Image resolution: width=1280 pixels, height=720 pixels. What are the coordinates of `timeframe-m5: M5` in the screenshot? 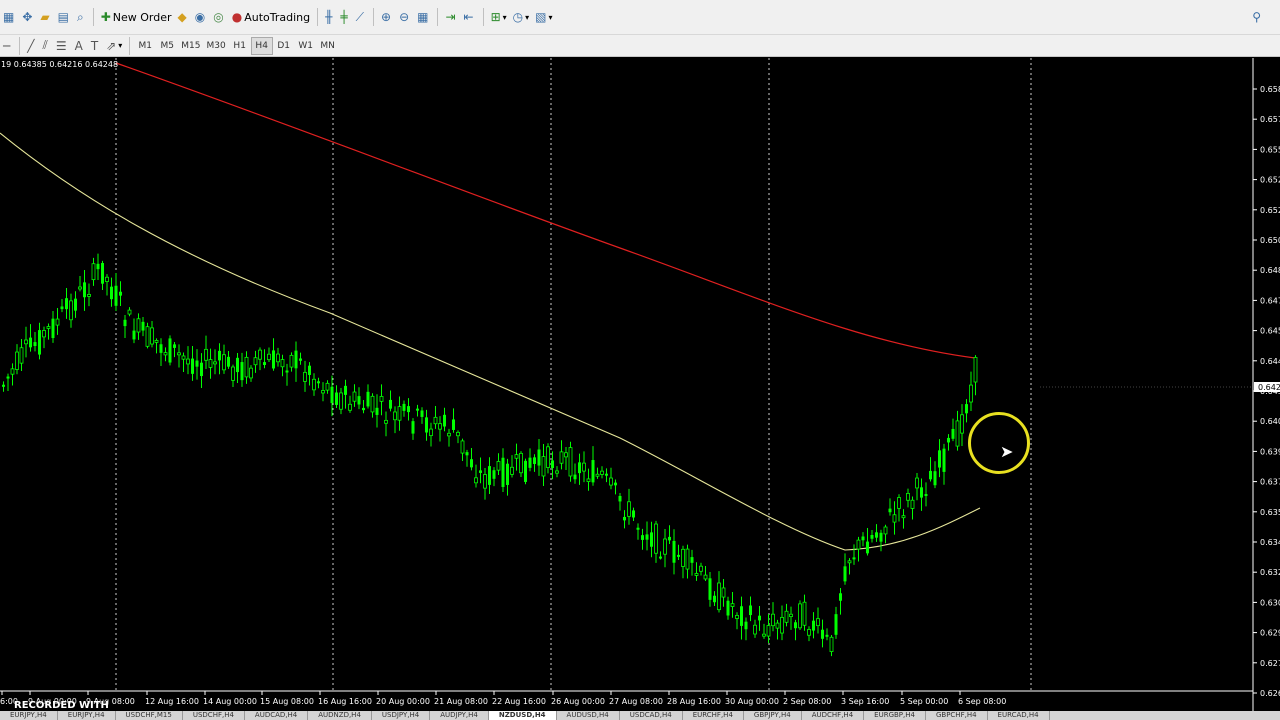 It's located at (167, 46).